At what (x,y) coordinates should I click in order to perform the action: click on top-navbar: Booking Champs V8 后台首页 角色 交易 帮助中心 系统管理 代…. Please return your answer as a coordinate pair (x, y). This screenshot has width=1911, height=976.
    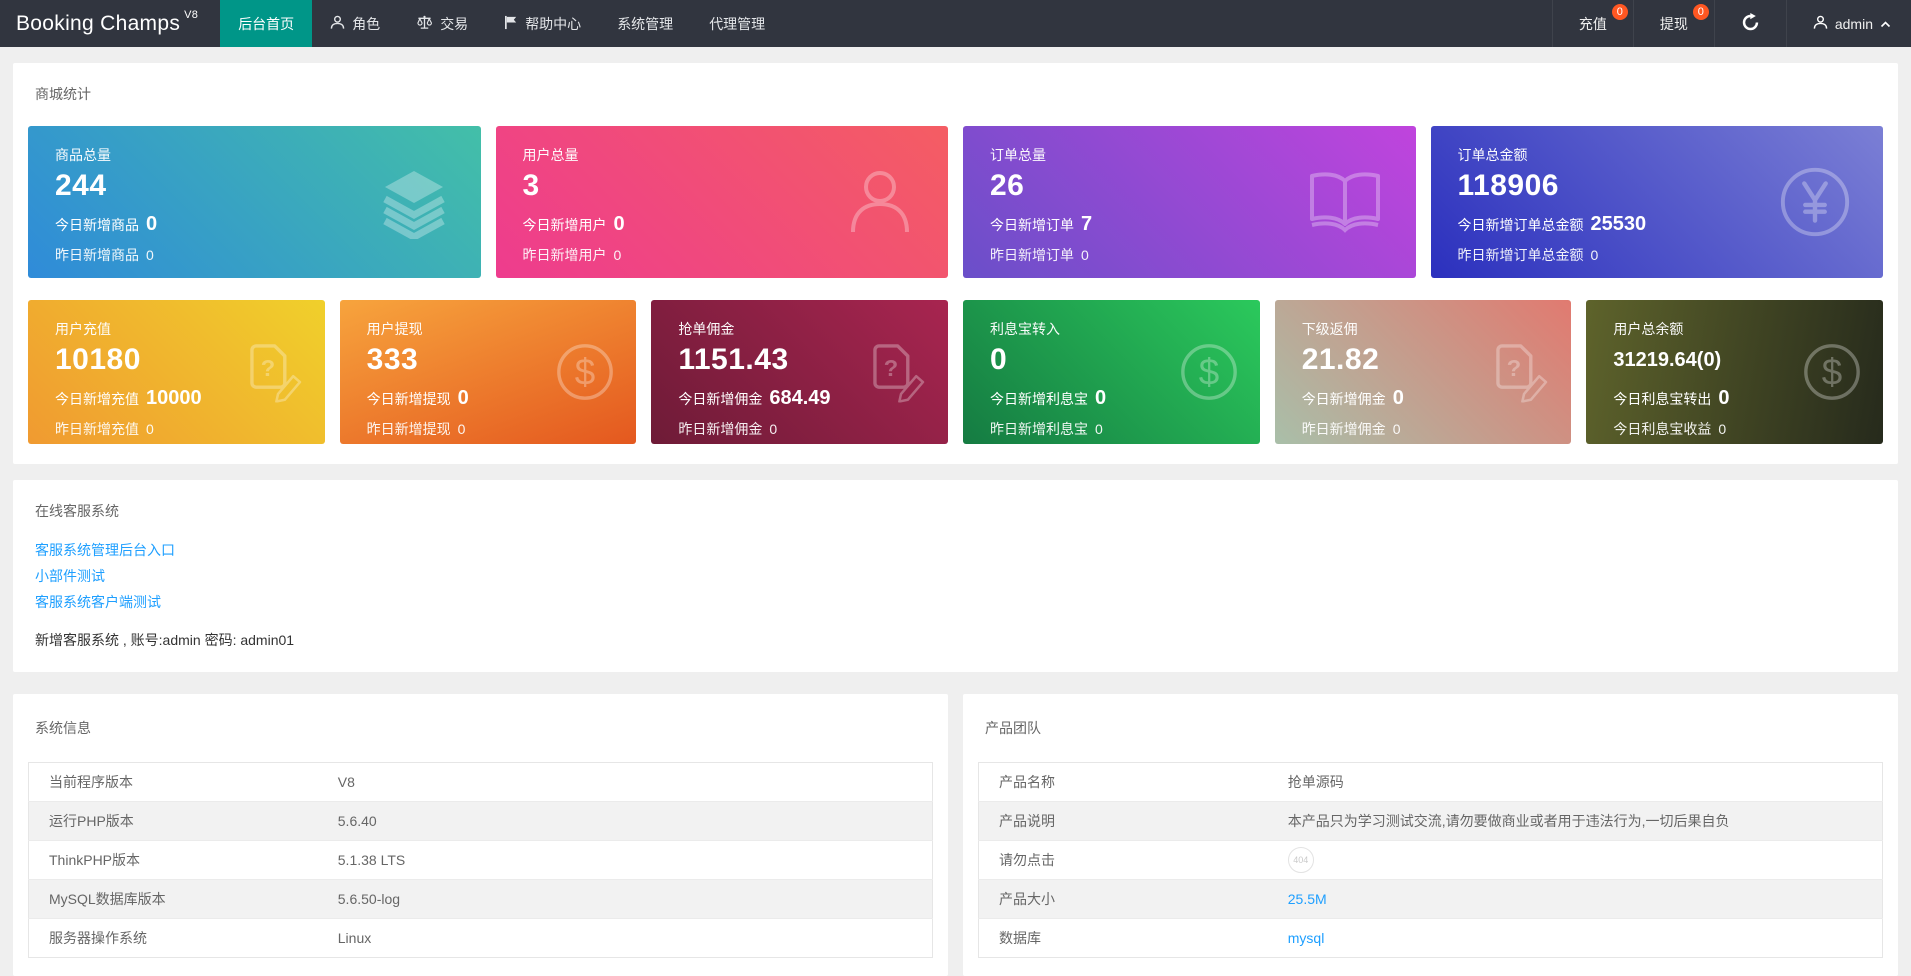
    Looking at the image, I should click on (955, 23).